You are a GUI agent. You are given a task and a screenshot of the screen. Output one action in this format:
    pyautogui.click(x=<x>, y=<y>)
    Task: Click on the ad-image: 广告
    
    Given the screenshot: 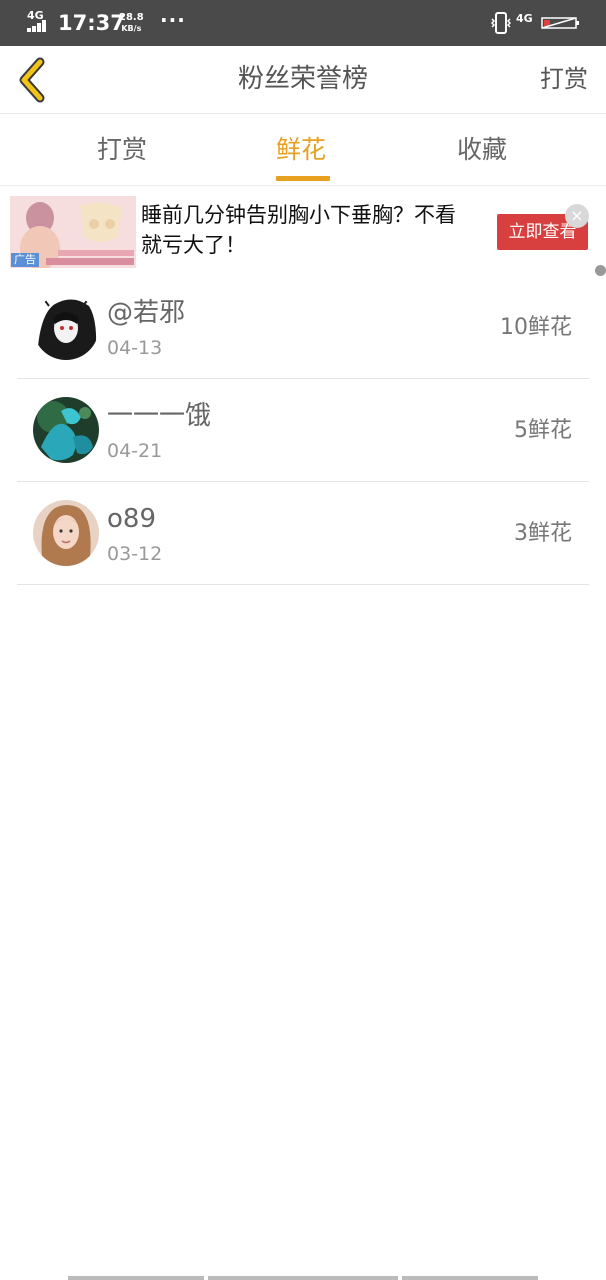 What is the action you would take?
    pyautogui.click(x=73, y=232)
    